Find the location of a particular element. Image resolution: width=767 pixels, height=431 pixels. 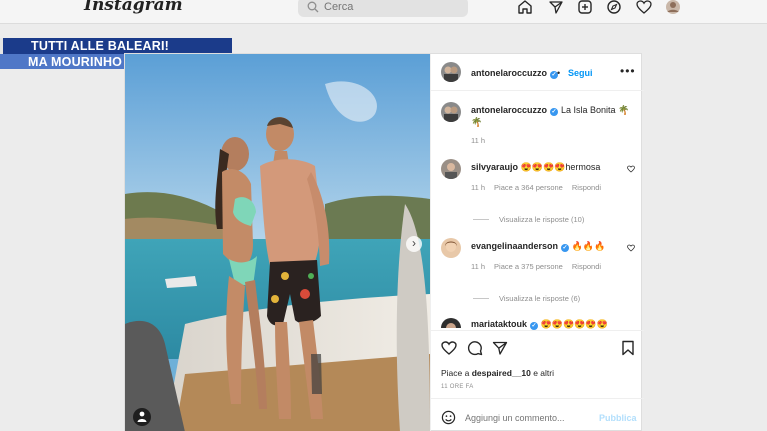

comment-likes: Piace a 364 persone is located at coordinates (528, 187).